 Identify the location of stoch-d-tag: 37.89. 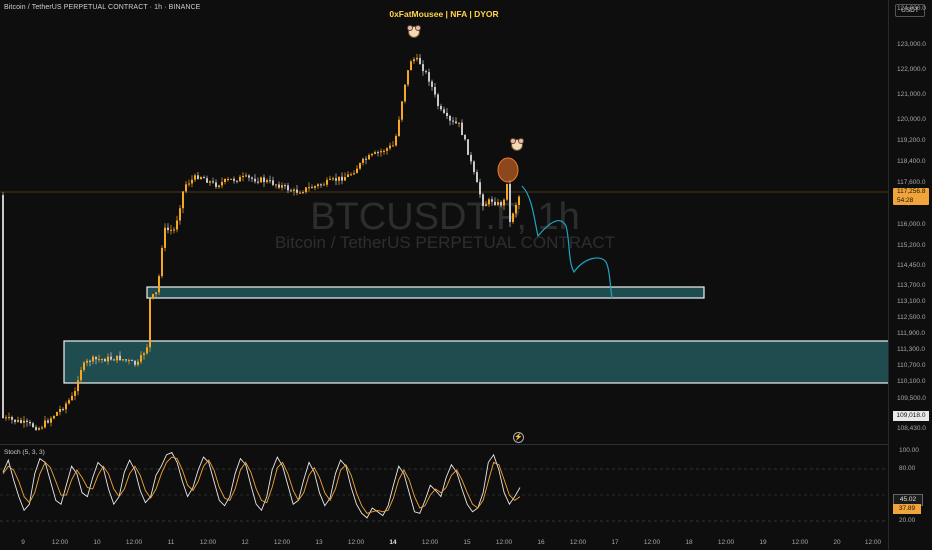
(907, 509).